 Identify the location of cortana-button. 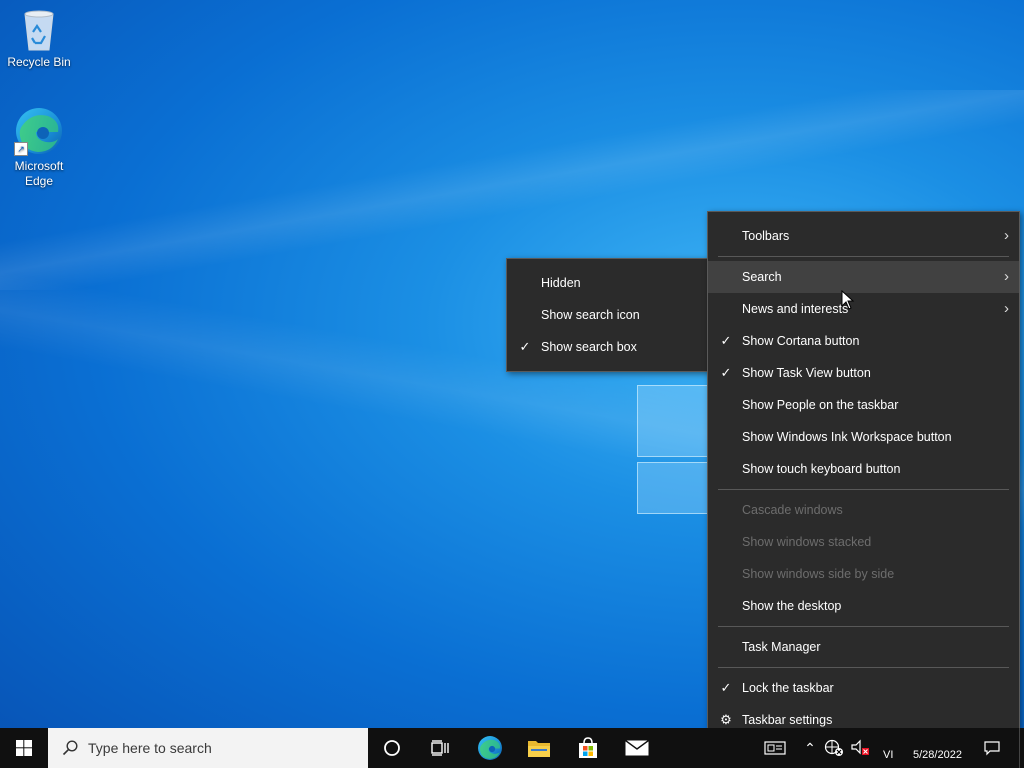
(392, 748).